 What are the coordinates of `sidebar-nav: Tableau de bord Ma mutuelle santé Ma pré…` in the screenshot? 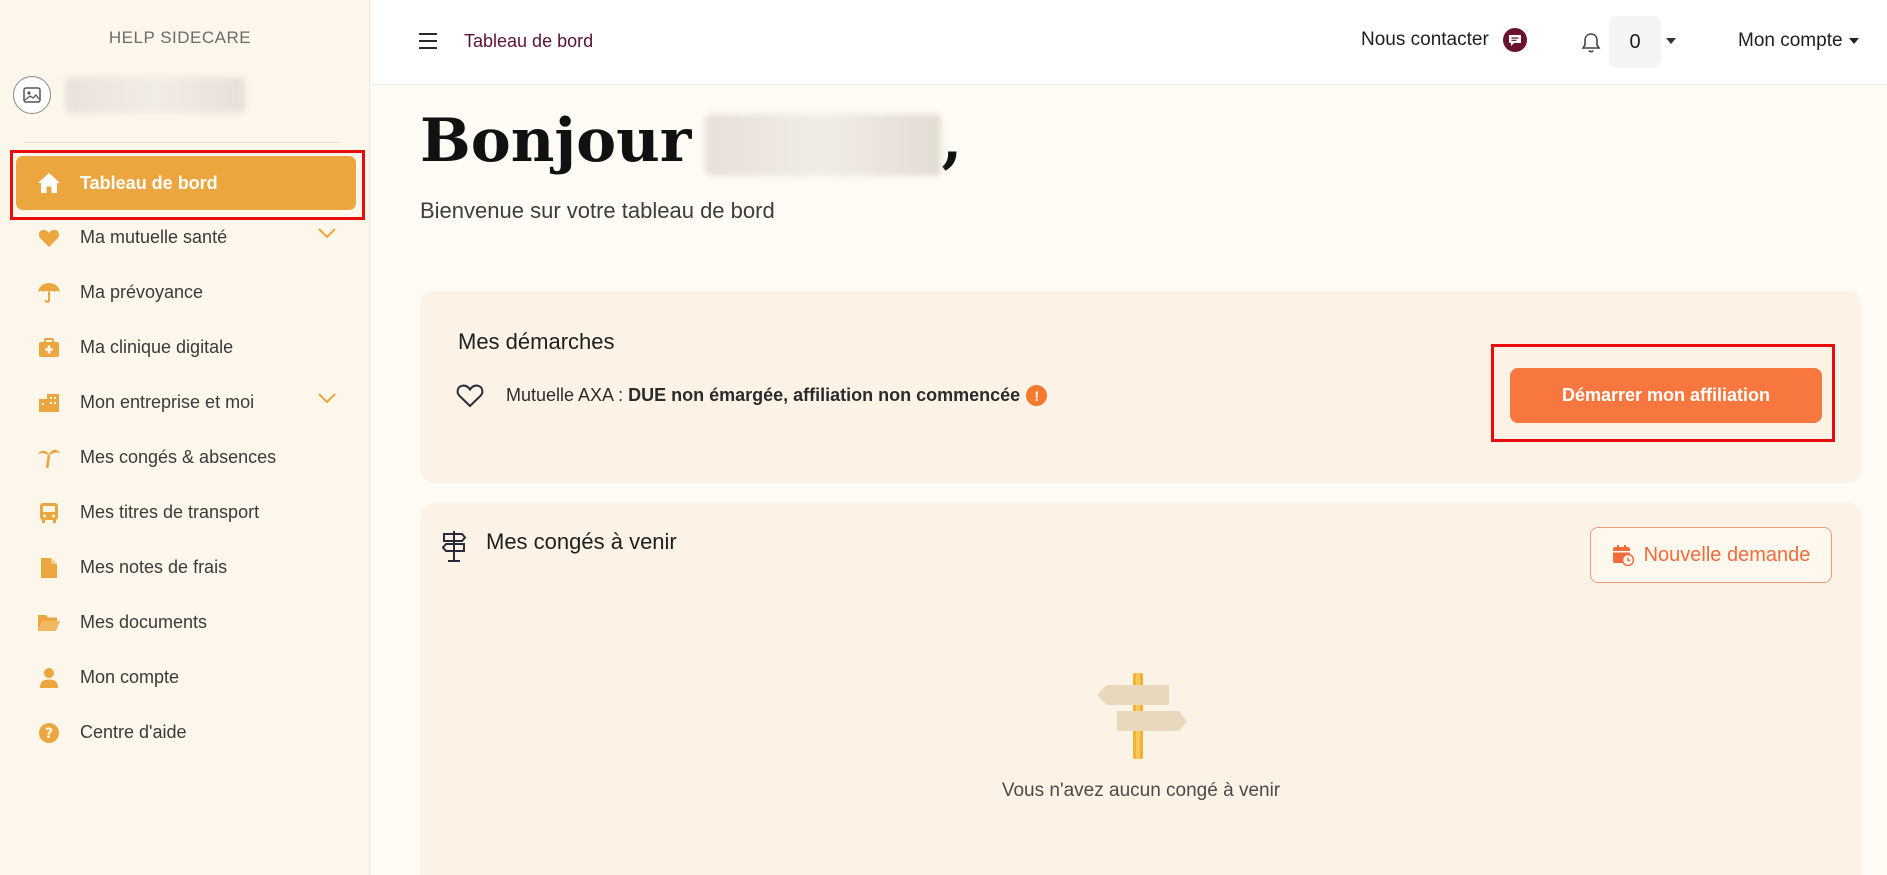 It's located at (185, 458).